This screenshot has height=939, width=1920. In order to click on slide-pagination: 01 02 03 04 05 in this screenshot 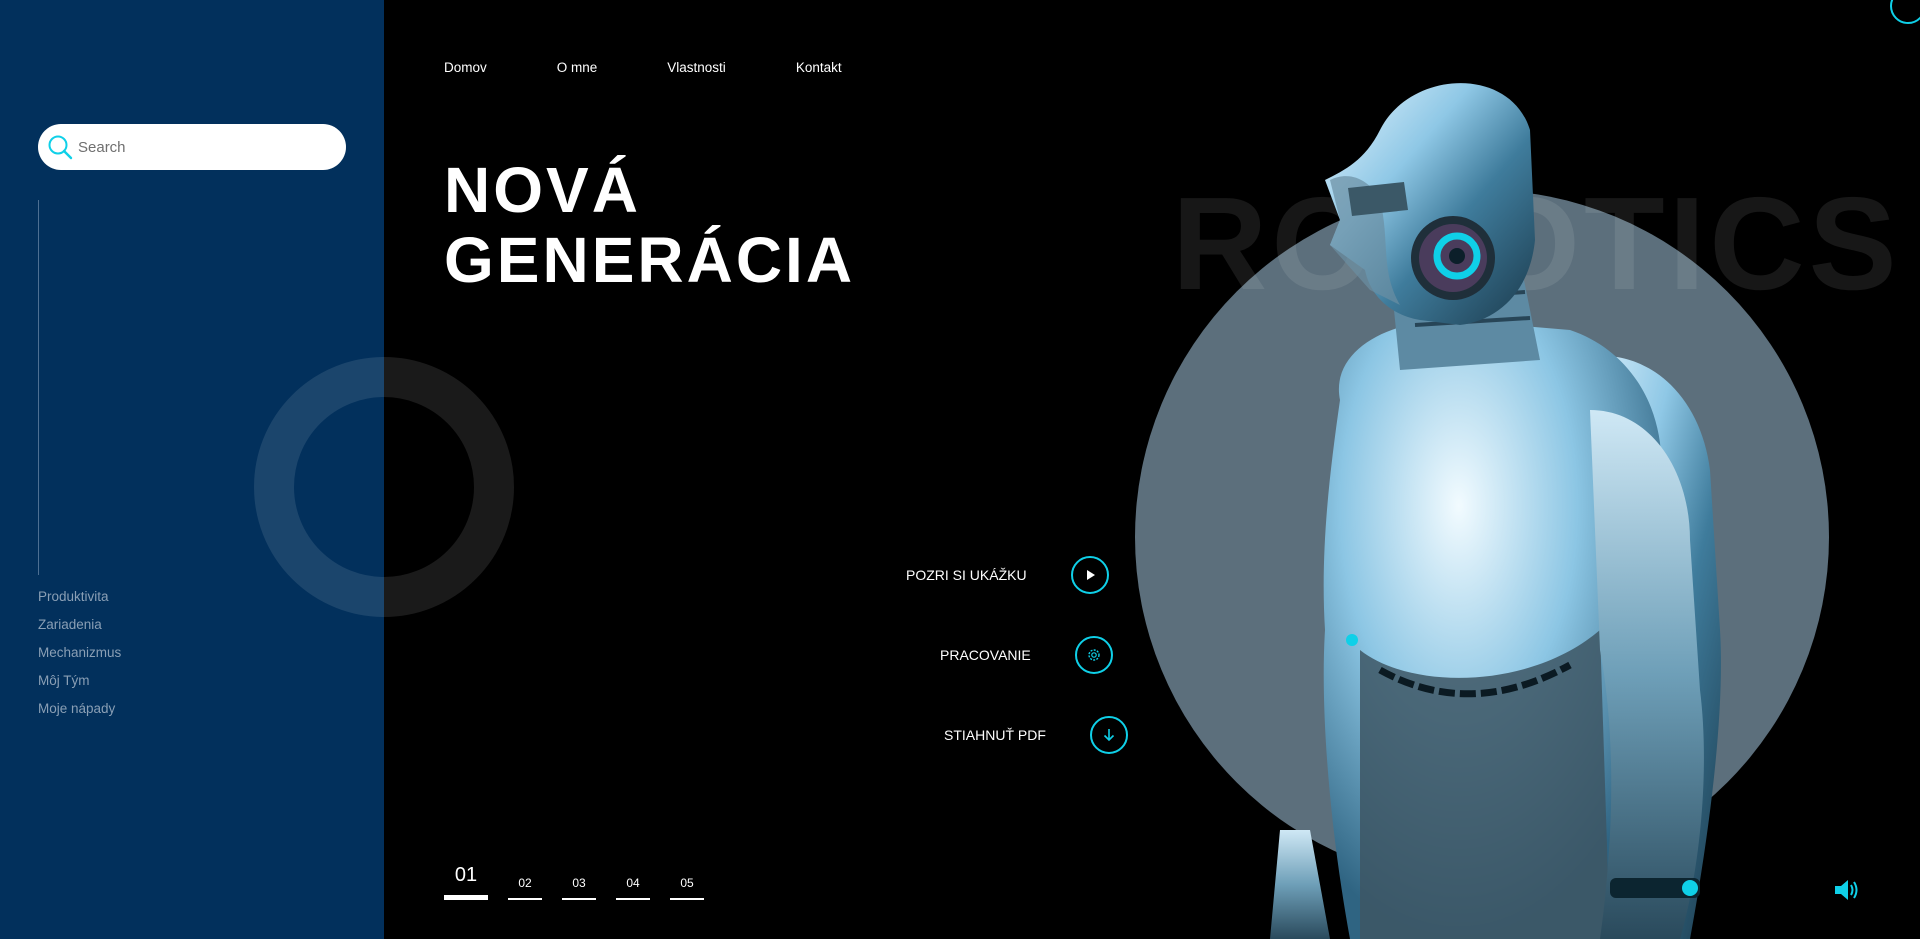, I will do `click(584, 882)`.